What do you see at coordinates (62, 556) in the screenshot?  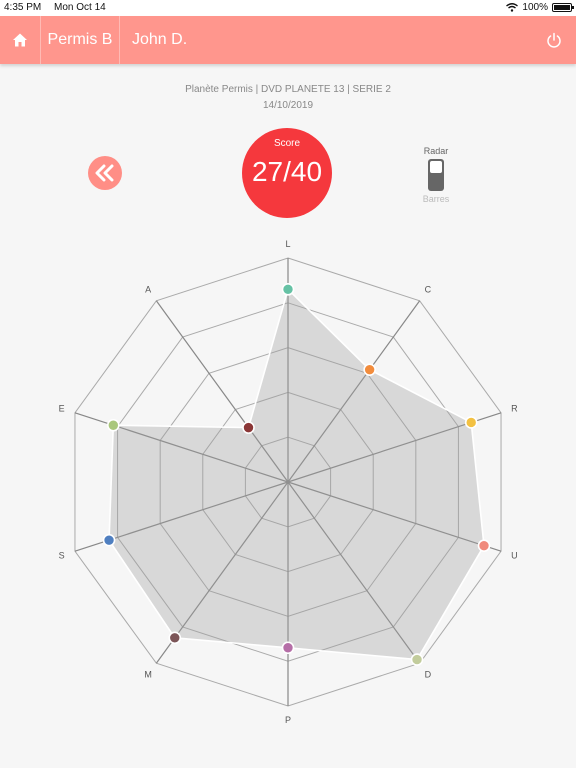 I see `radar-axis-label-s: S` at bounding box center [62, 556].